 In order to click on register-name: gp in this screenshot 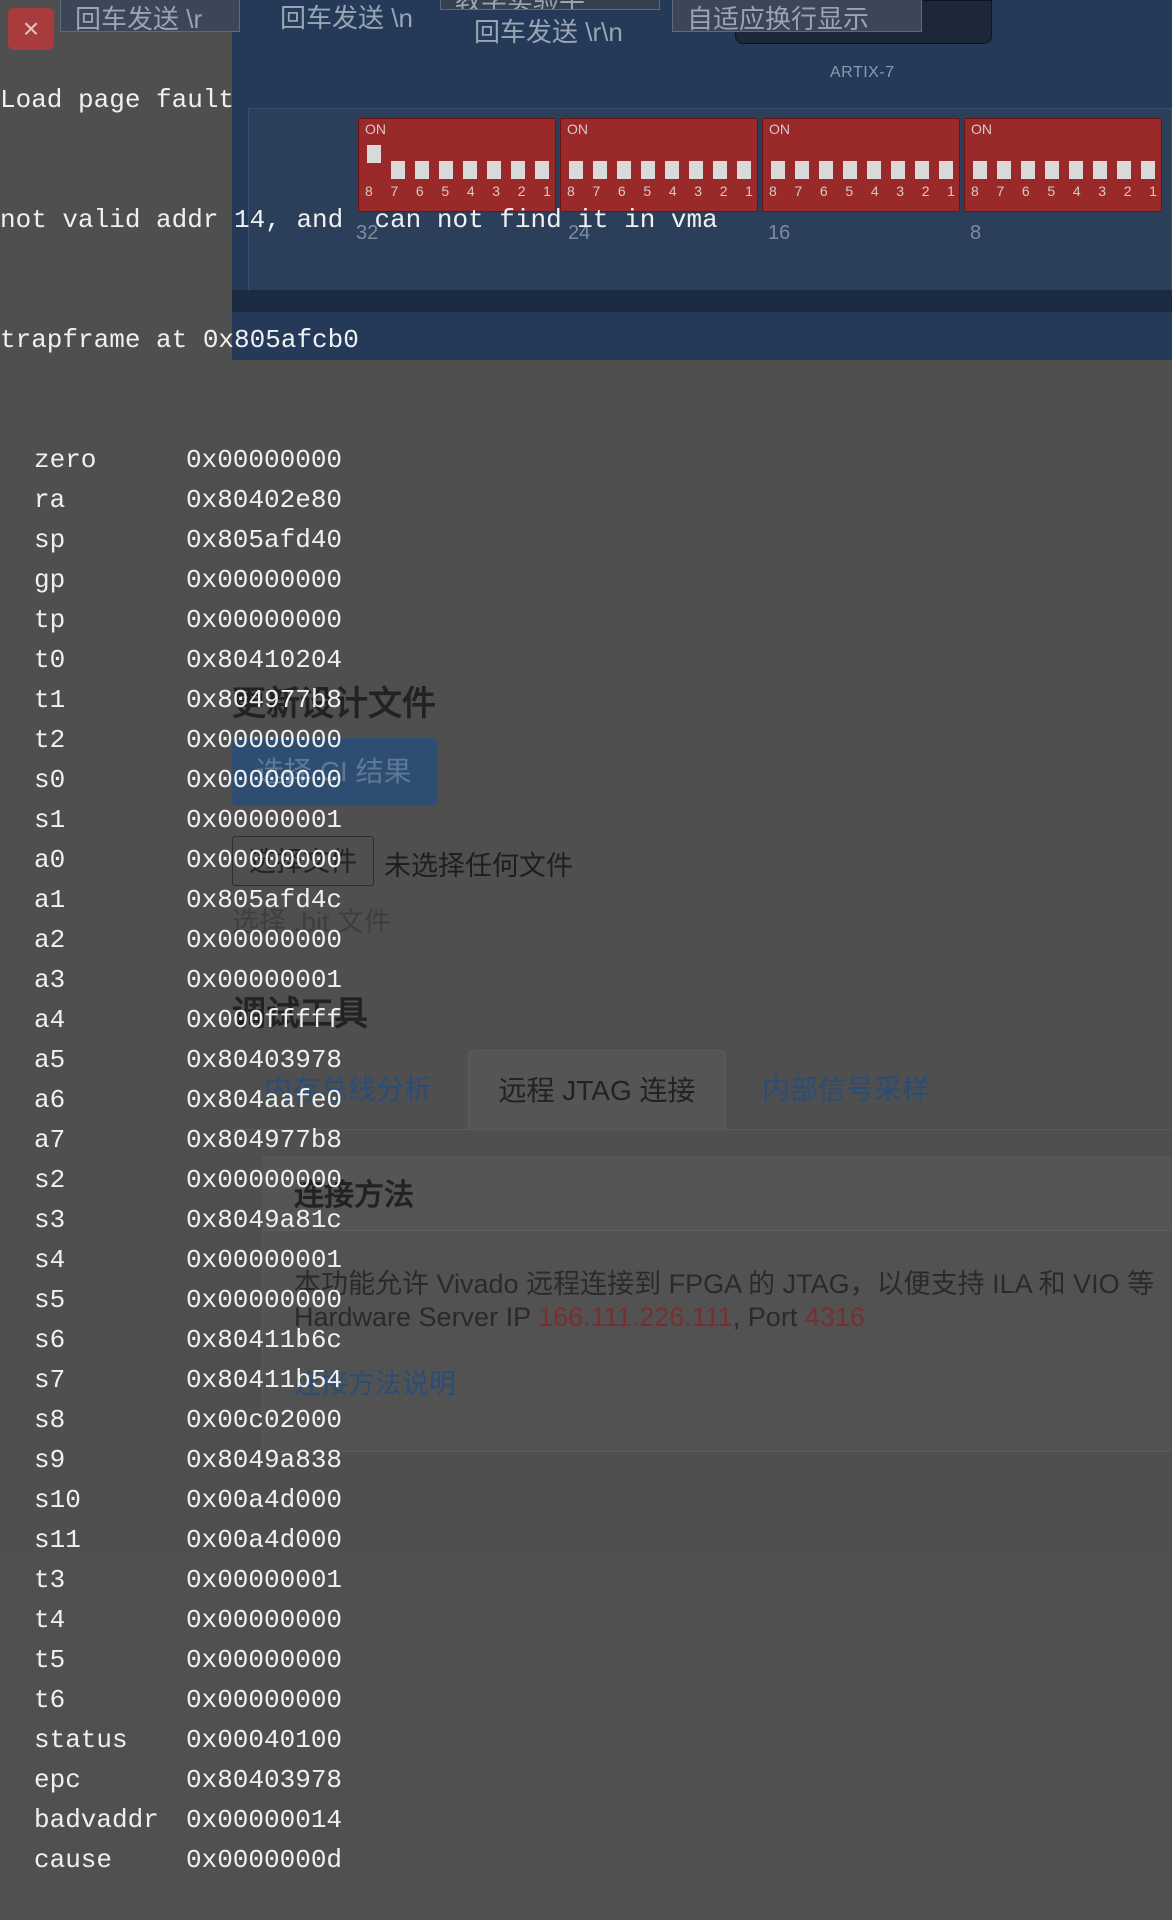, I will do `click(50, 580)`.